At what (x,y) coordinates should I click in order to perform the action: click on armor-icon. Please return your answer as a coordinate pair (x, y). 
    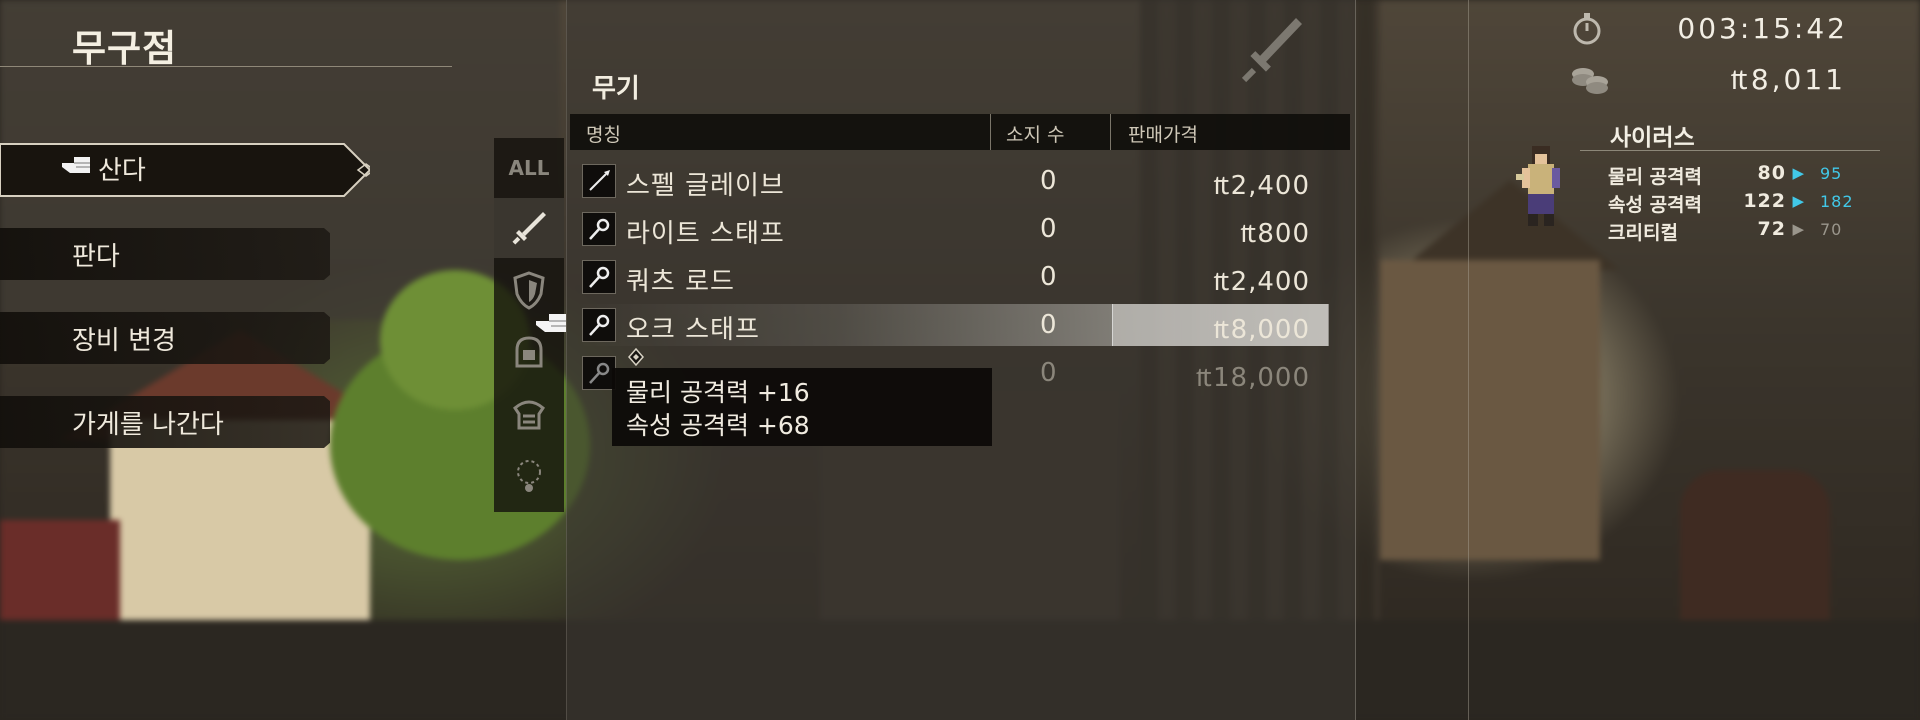
    Looking at the image, I should click on (529, 414).